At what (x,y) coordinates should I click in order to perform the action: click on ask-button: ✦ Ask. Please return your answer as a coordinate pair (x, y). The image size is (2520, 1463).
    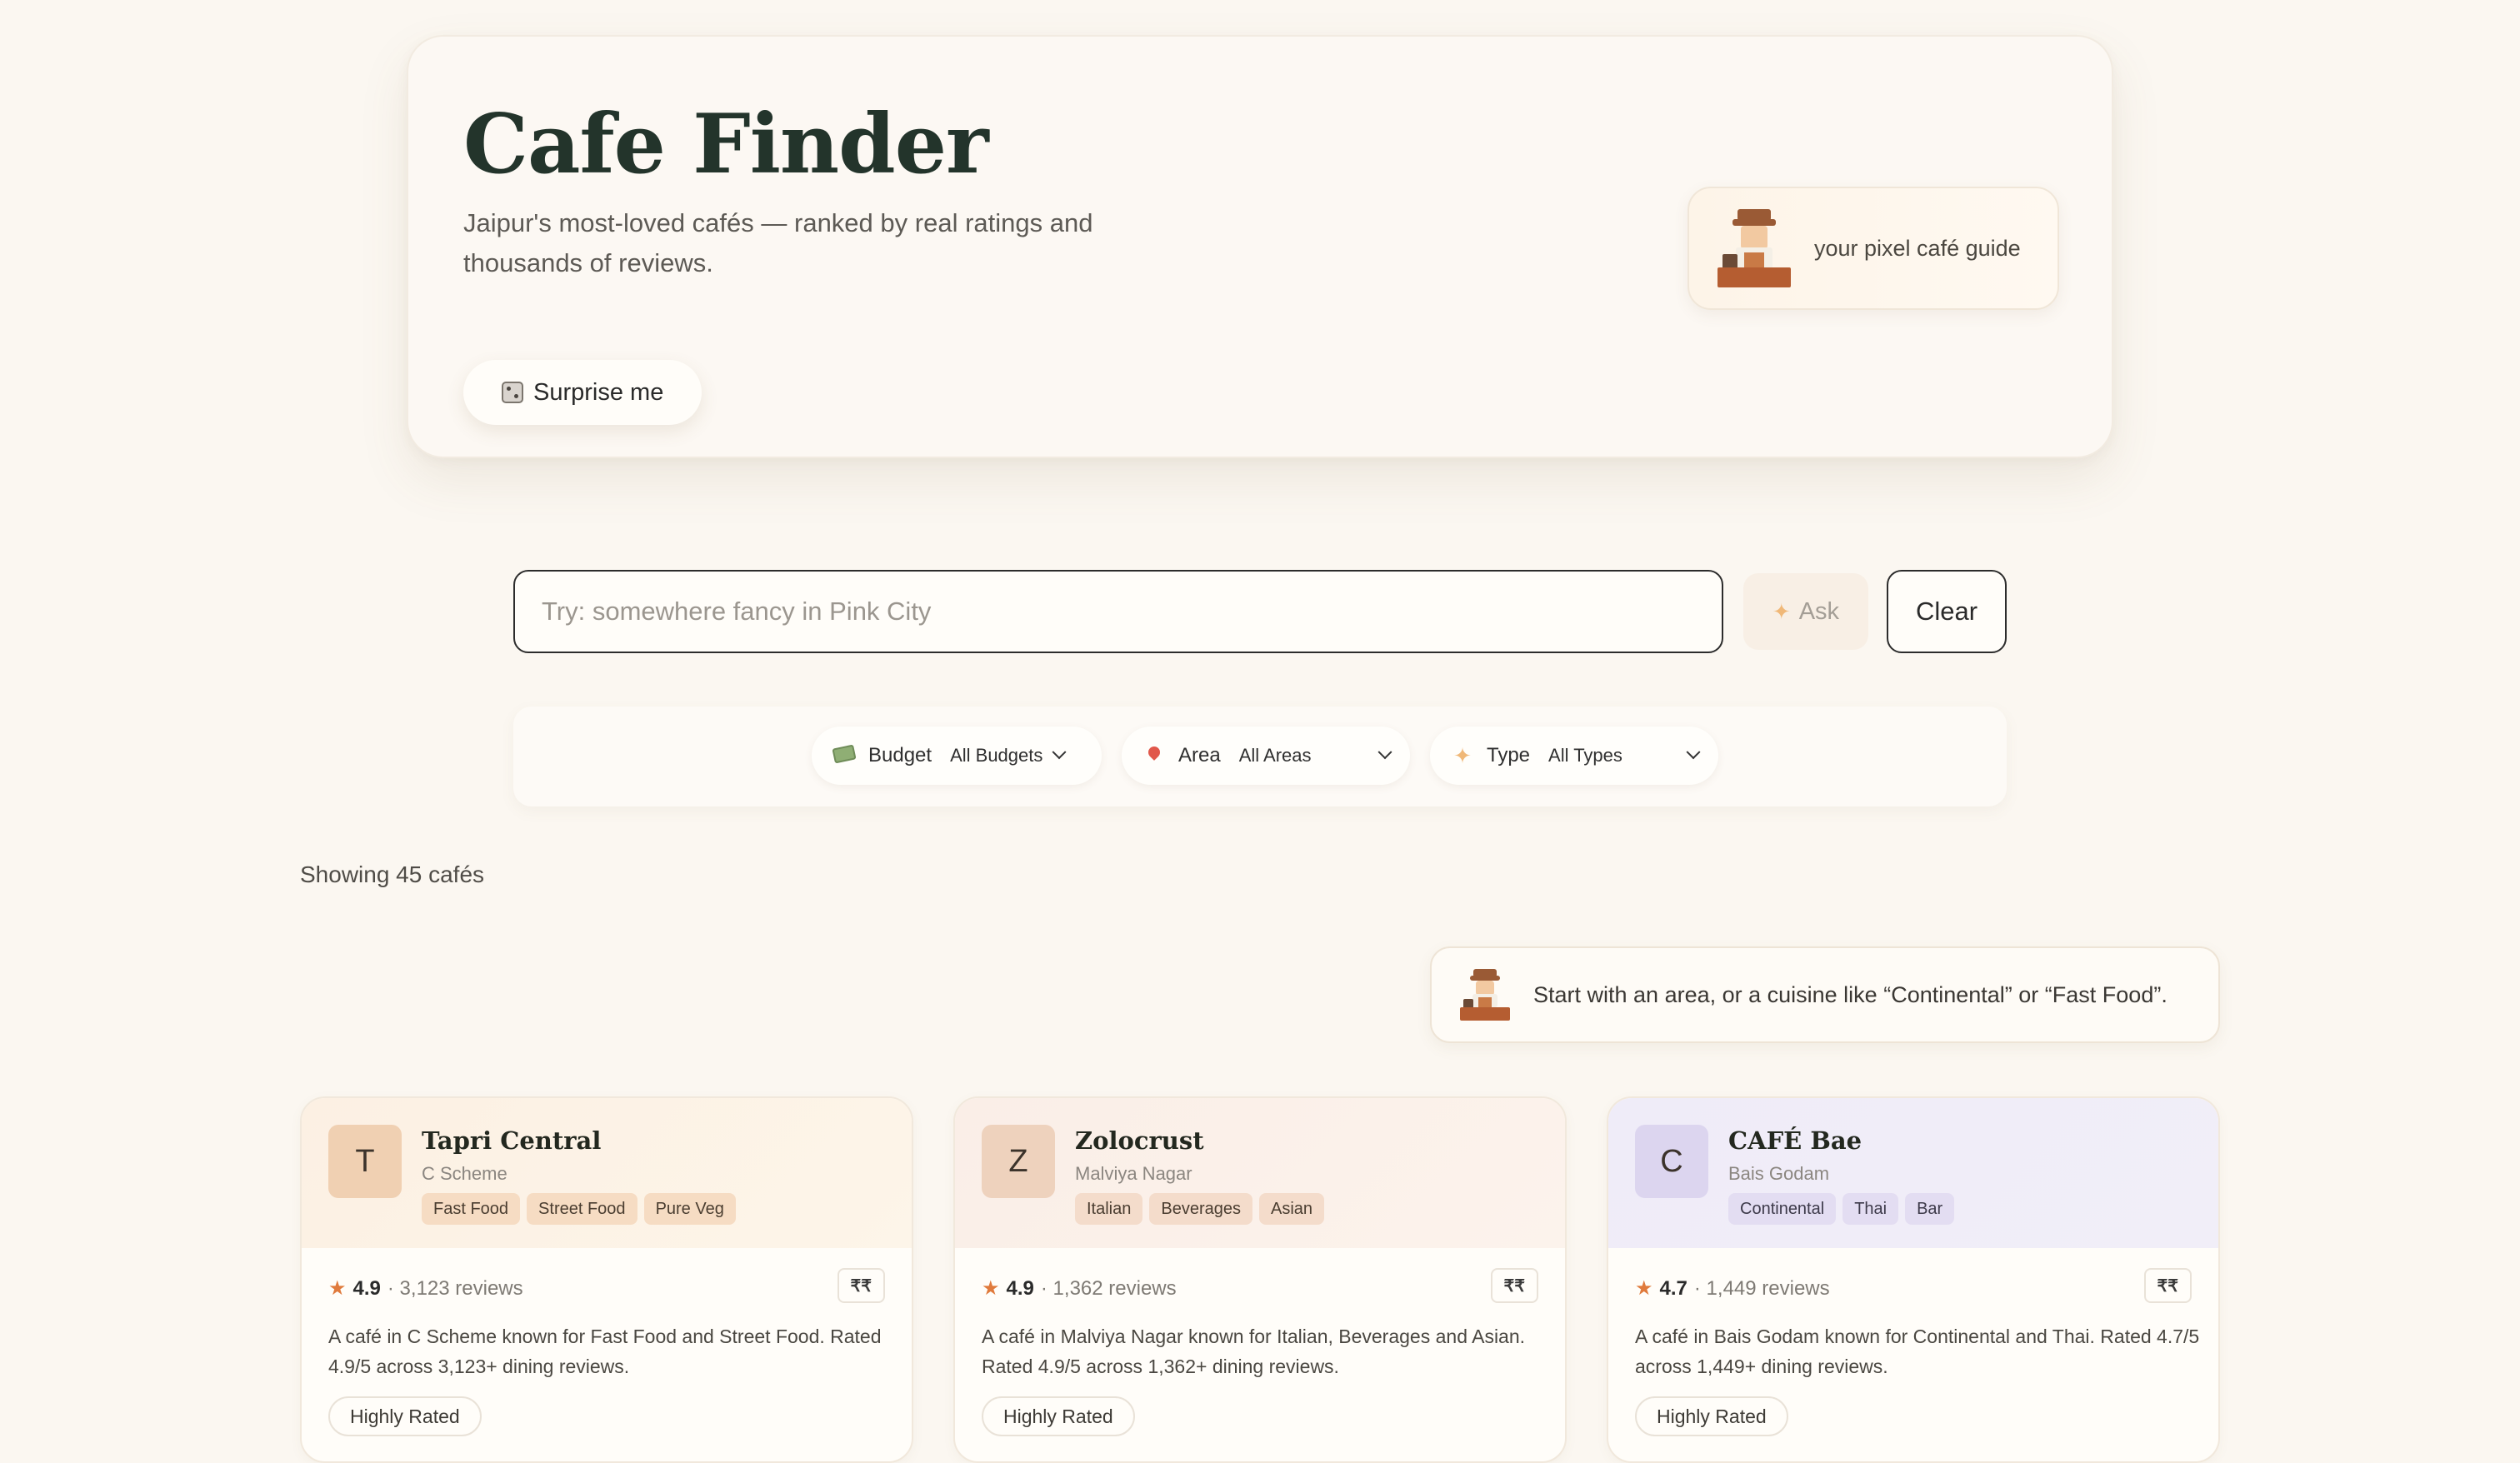
    Looking at the image, I should click on (1805, 611).